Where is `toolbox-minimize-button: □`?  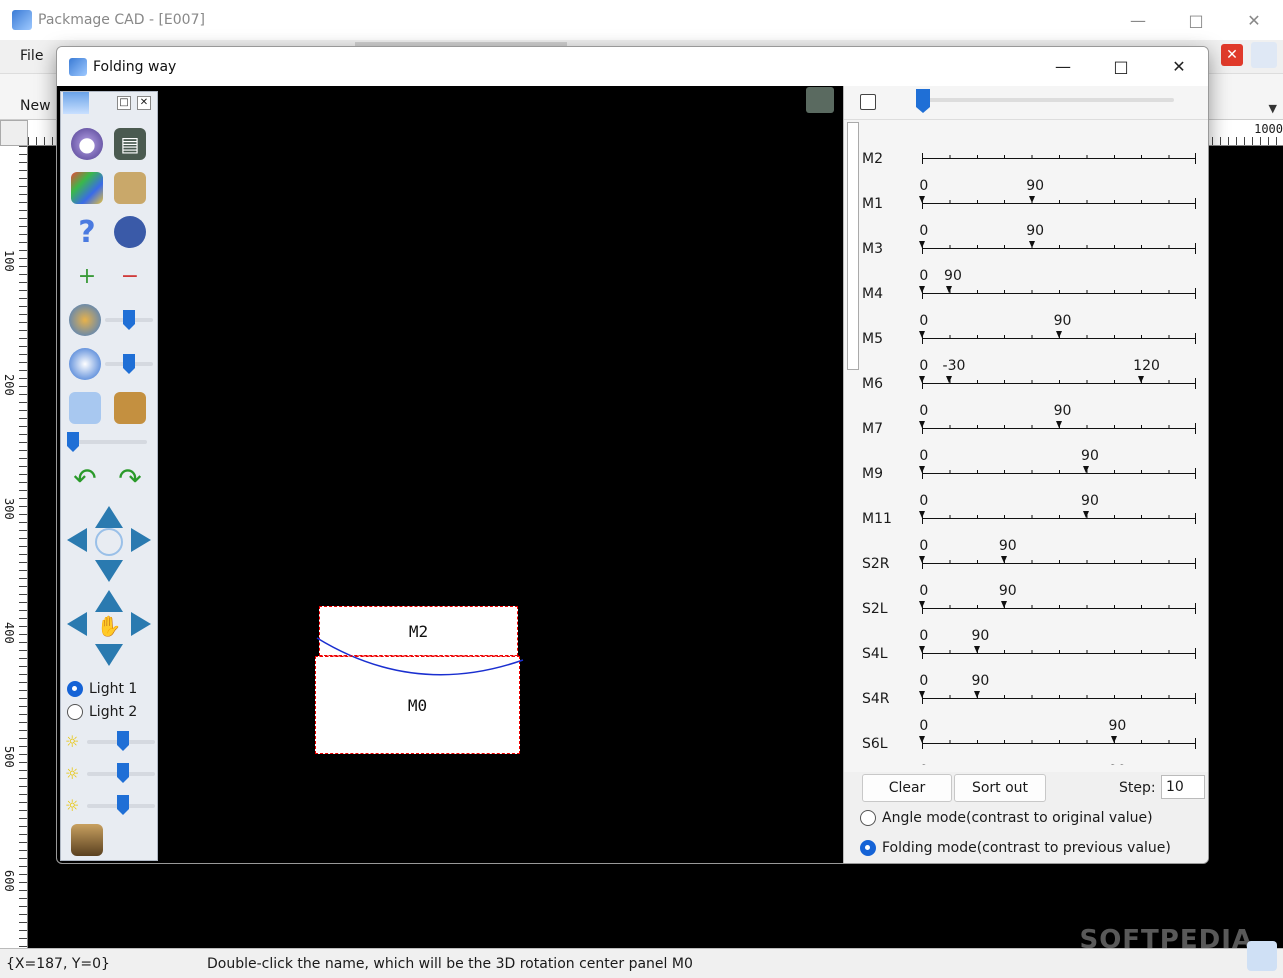
toolbox-minimize-button: □ is located at coordinates (124, 103).